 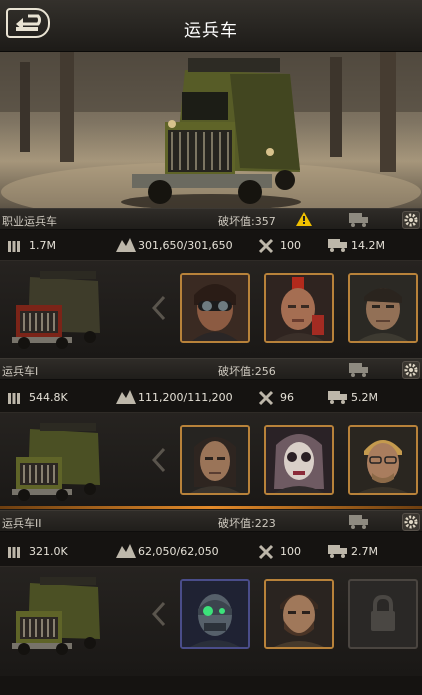 I want to click on damage-value: 破坏值:223, so click(x=247, y=523).